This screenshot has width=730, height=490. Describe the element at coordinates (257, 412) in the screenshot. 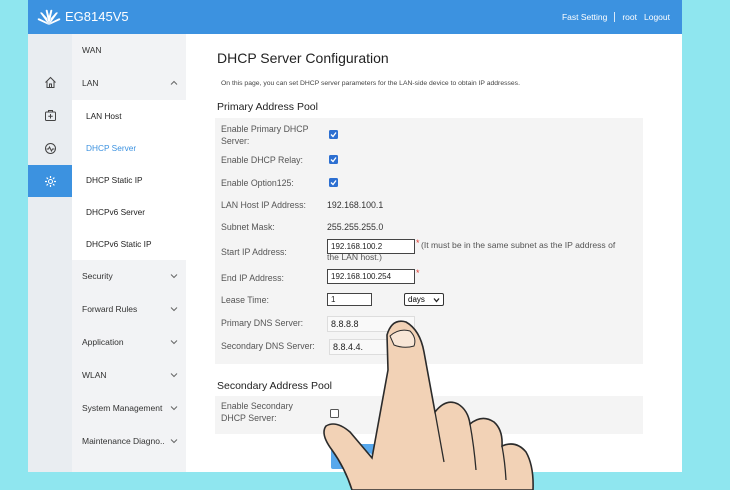

I see `enable-secondary-label: Enable Secondary DHCP Server:` at that location.